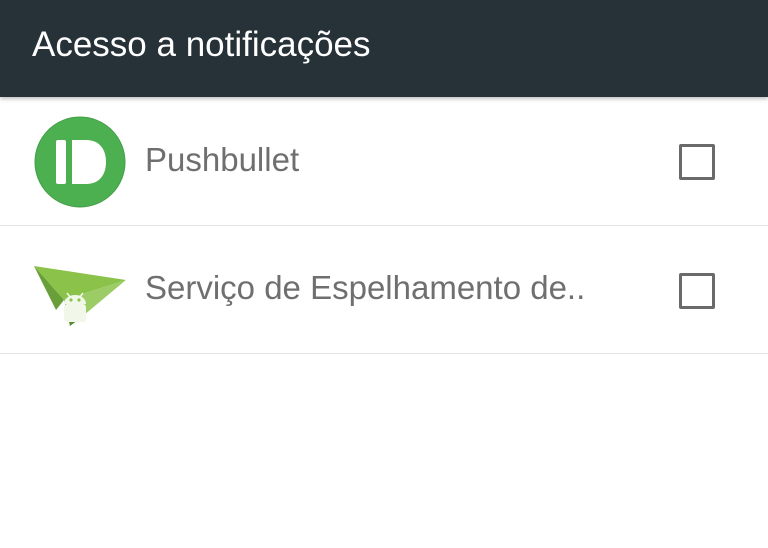 The height and width of the screenshot is (548, 768). What do you see at coordinates (80, 162) in the screenshot?
I see `pushbullet-icon` at bounding box center [80, 162].